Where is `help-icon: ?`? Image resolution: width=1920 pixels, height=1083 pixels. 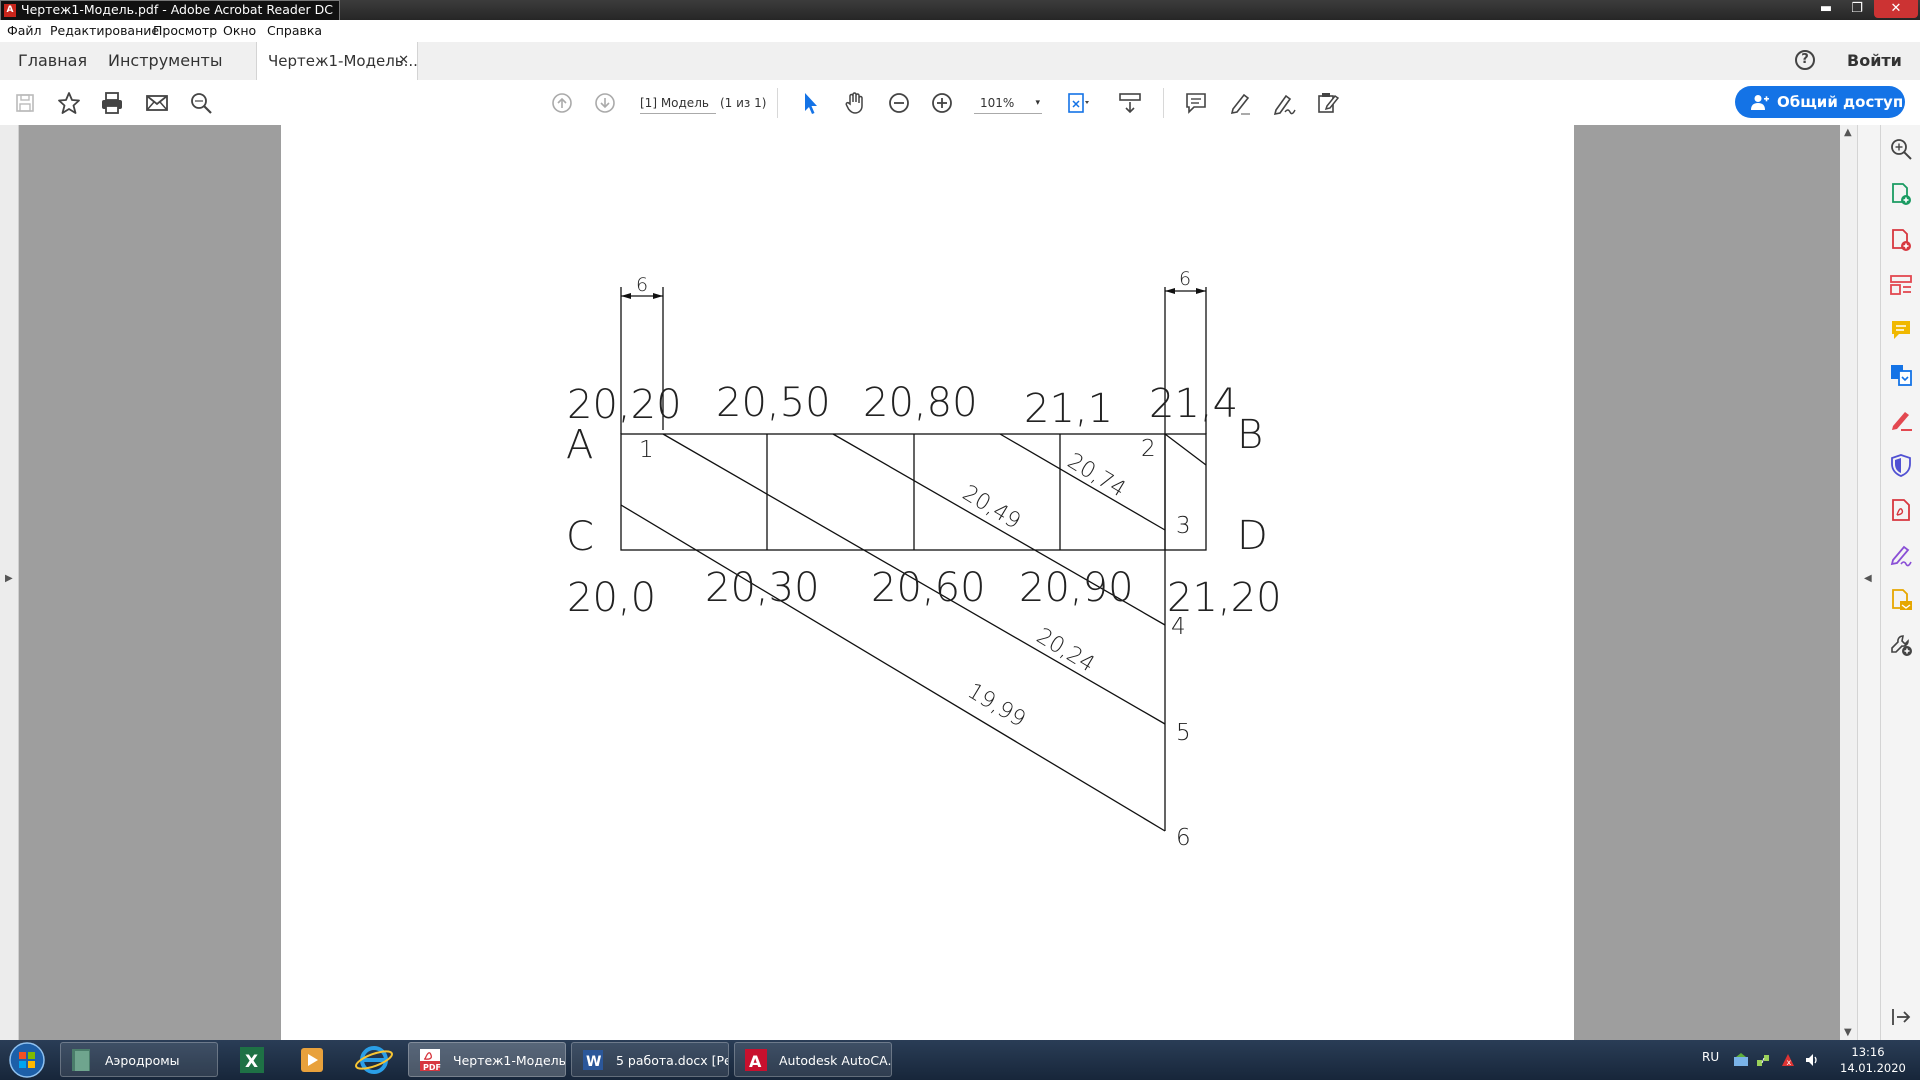
help-icon: ? is located at coordinates (1805, 60).